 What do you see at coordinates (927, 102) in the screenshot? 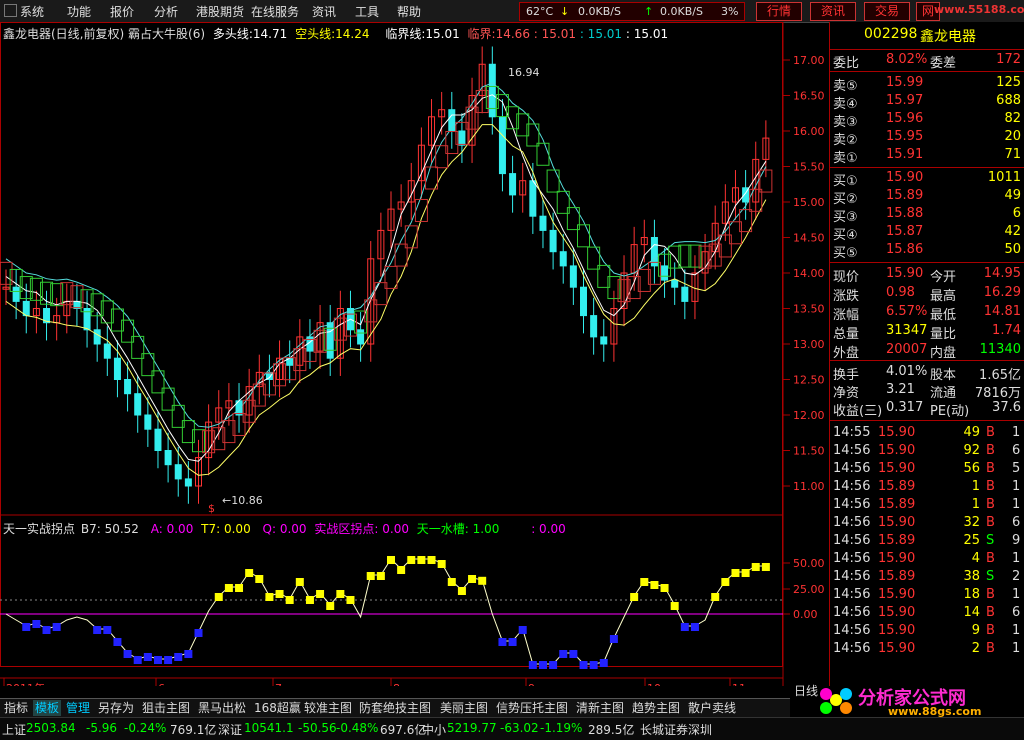
I see `sell-row: 卖④ 15.97 688` at bounding box center [927, 102].